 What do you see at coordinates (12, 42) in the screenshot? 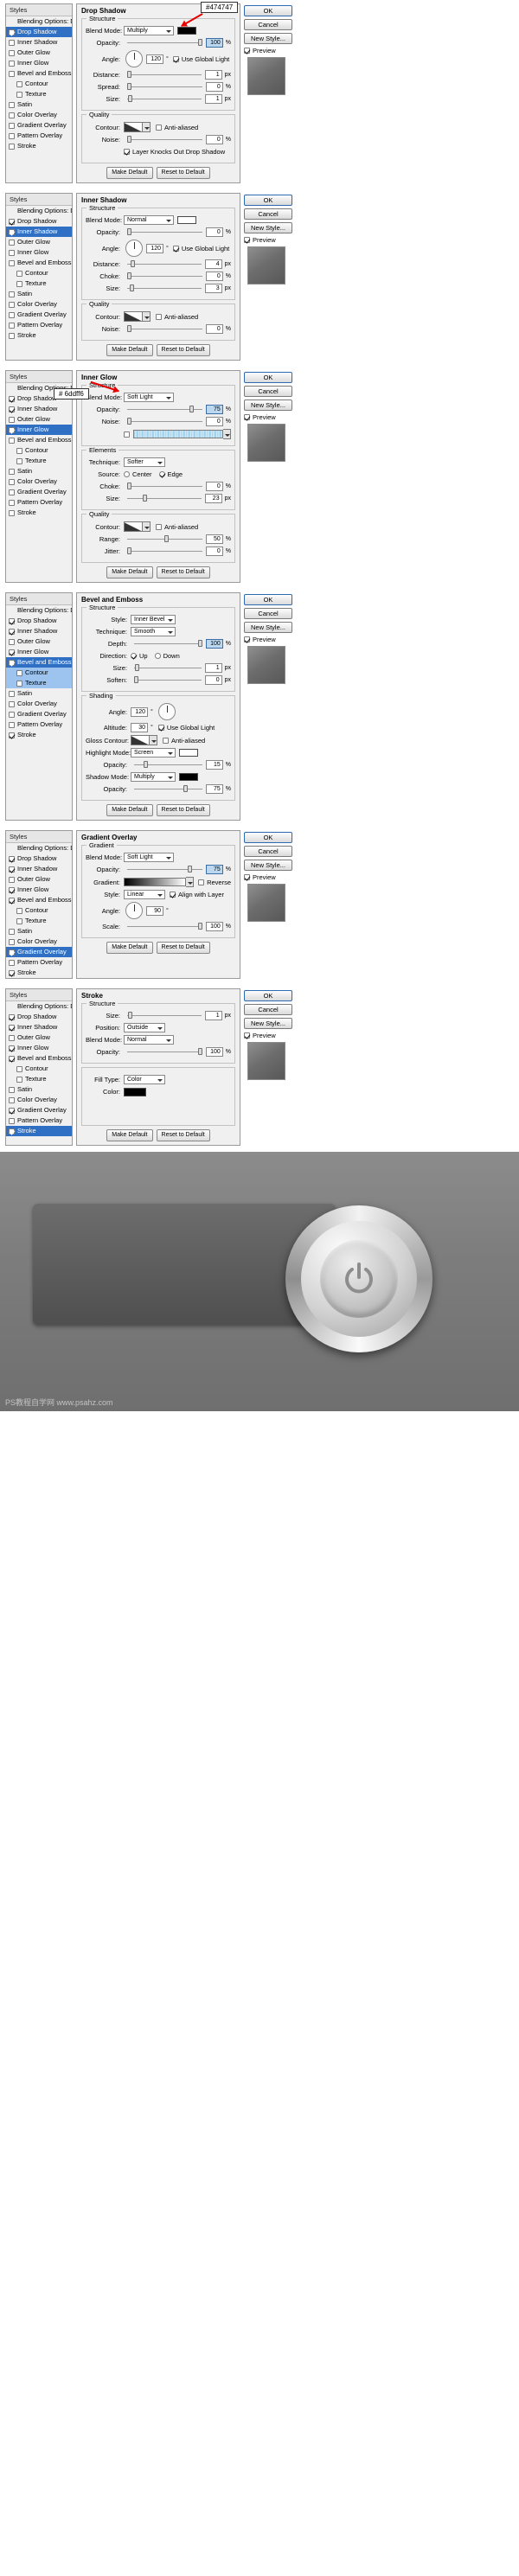
I see `checkbox-inner-shadow` at bounding box center [12, 42].